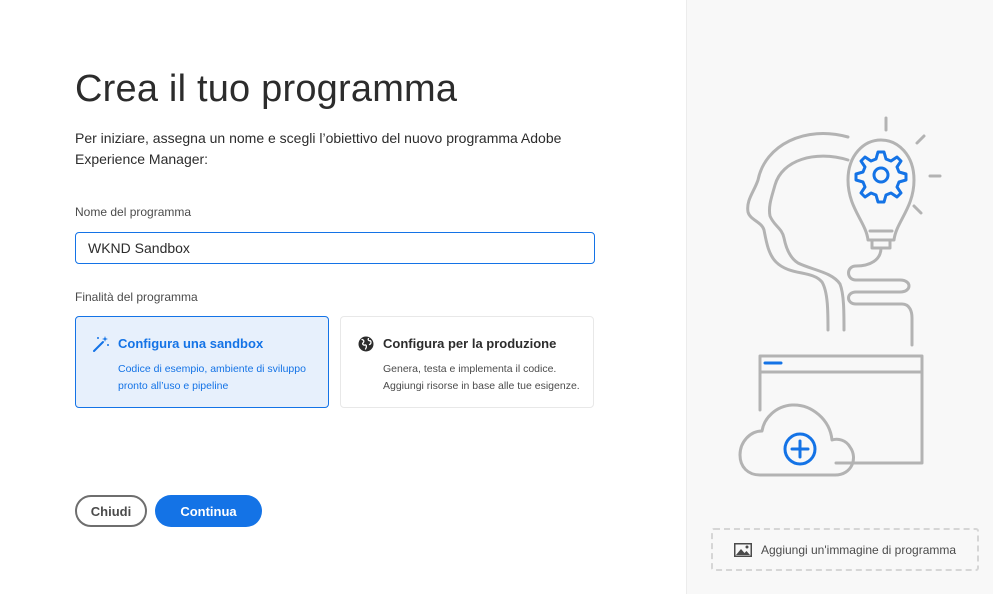 The height and width of the screenshot is (594, 993). I want to click on production-option-title: Configura per la produzione, so click(470, 343).